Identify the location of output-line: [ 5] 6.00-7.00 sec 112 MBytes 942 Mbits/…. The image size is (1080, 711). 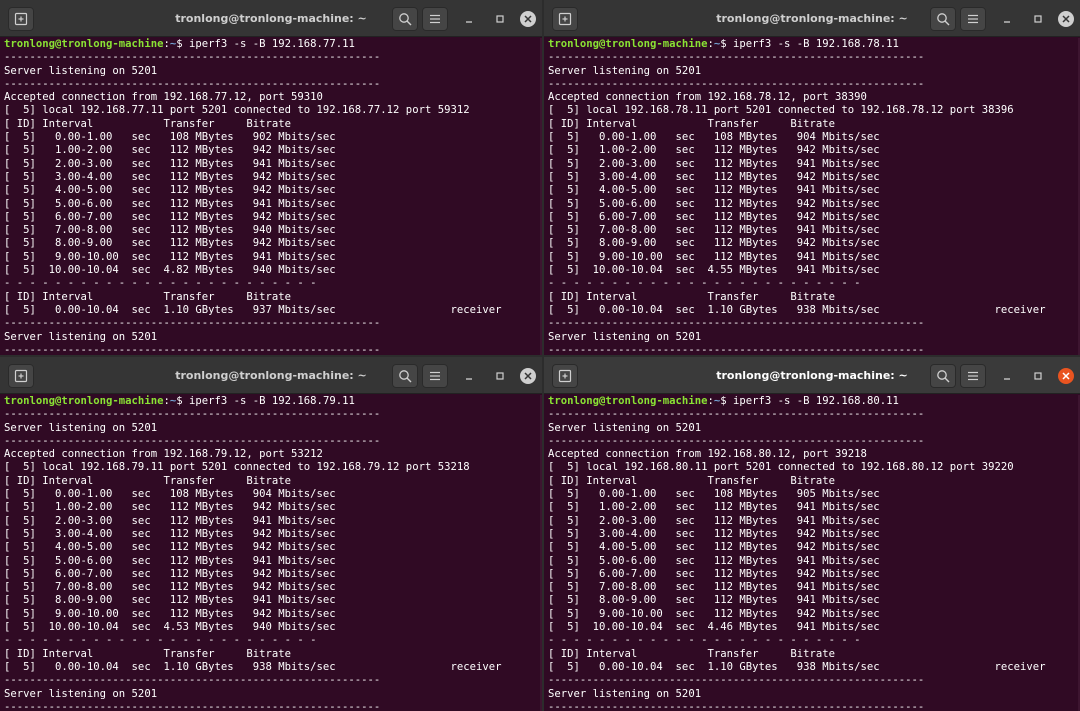
(170, 216).